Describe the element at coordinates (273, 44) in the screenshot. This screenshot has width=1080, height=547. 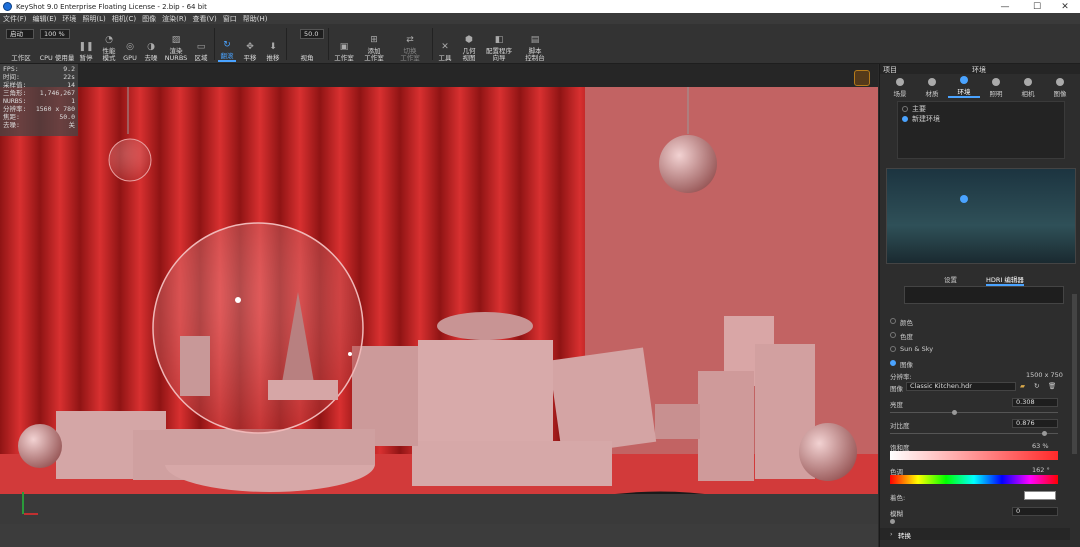
I see `dolly-button: ⬇ 推移` at that location.